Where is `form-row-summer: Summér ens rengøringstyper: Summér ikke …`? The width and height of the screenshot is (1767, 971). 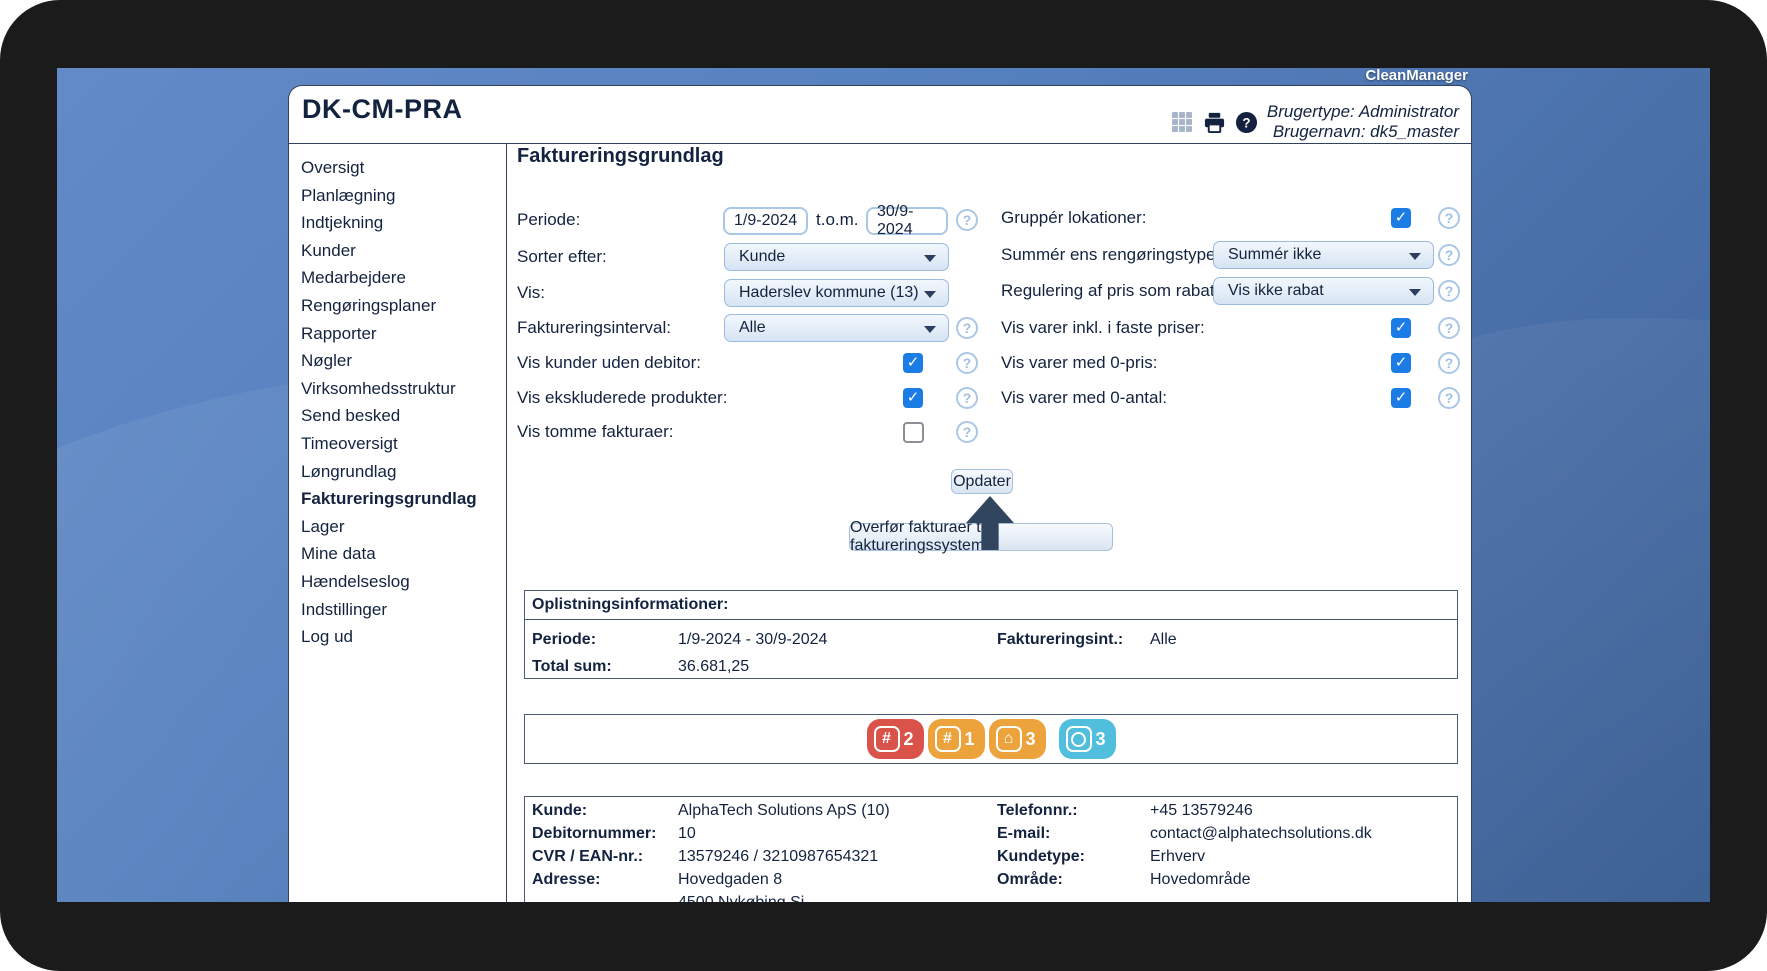
form-row-summer: Summér ens rengøringstyper: Summér ikke … is located at coordinates (989, 255).